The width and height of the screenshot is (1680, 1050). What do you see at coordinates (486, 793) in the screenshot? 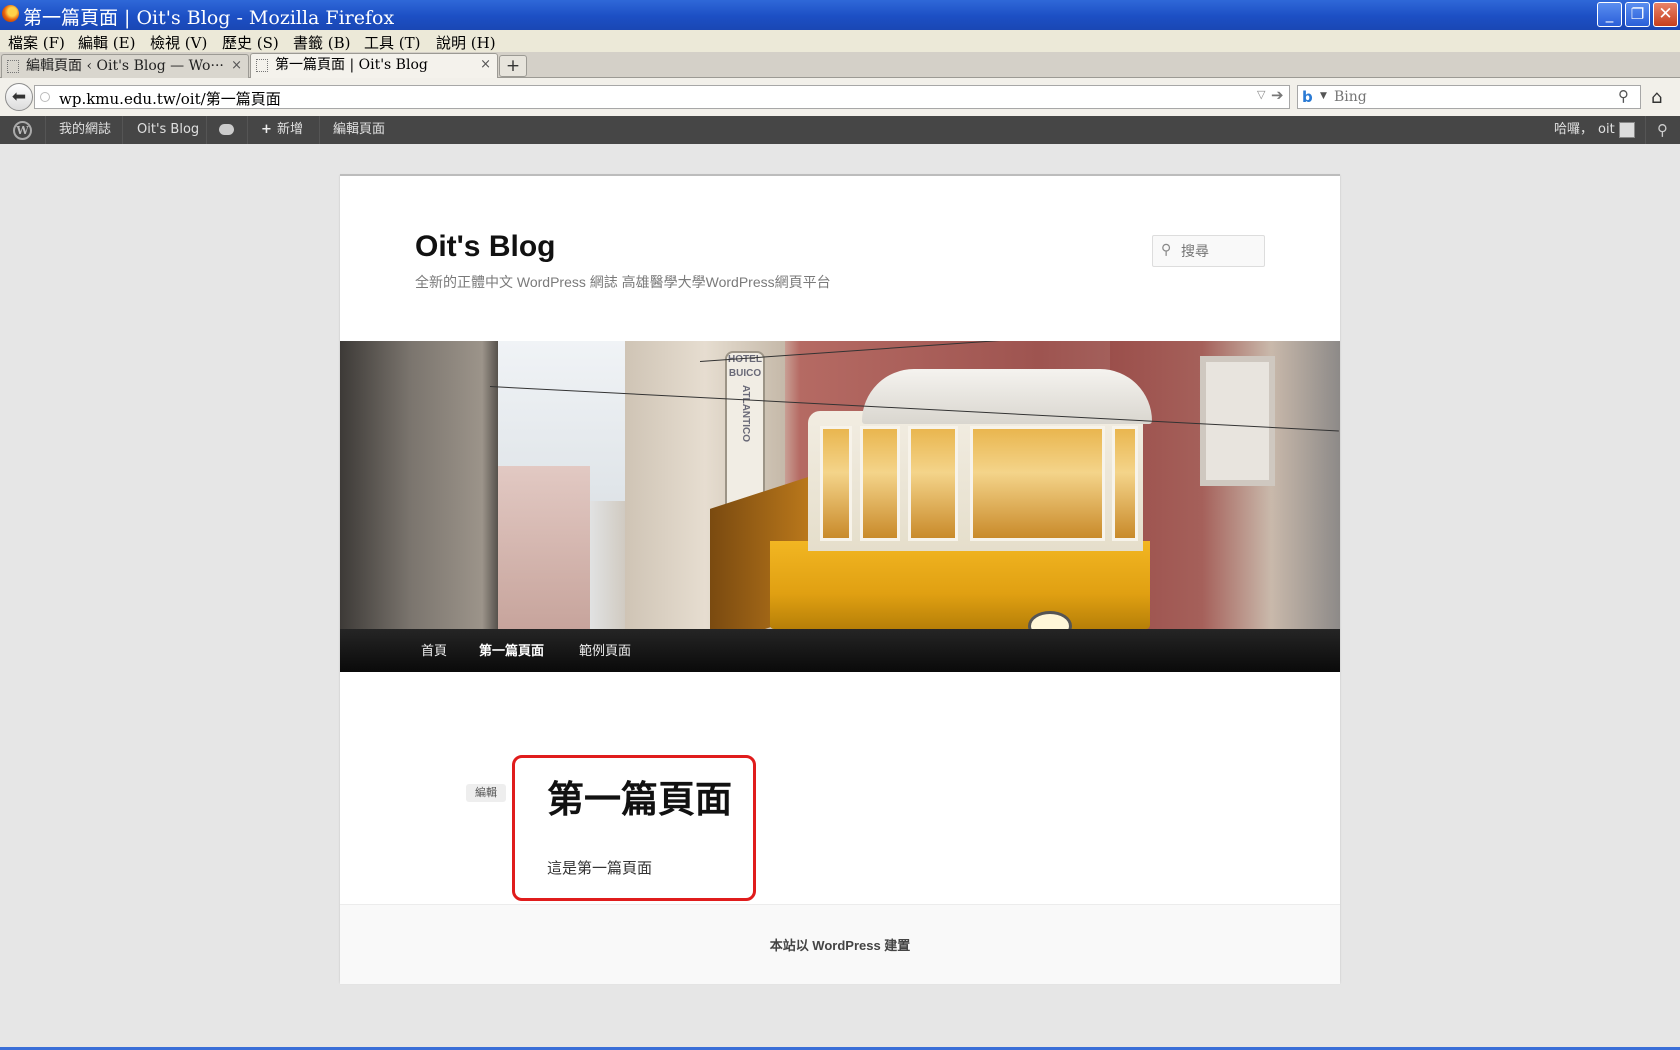
I see `edit-post-link: 編輯` at bounding box center [486, 793].